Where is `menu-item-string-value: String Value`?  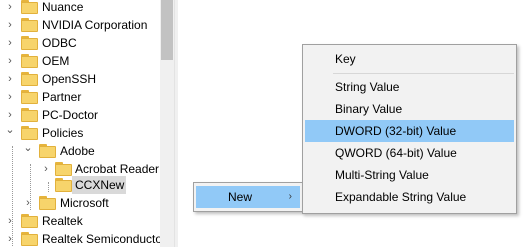 menu-item-string-value: String Value is located at coordinates (409, 87).